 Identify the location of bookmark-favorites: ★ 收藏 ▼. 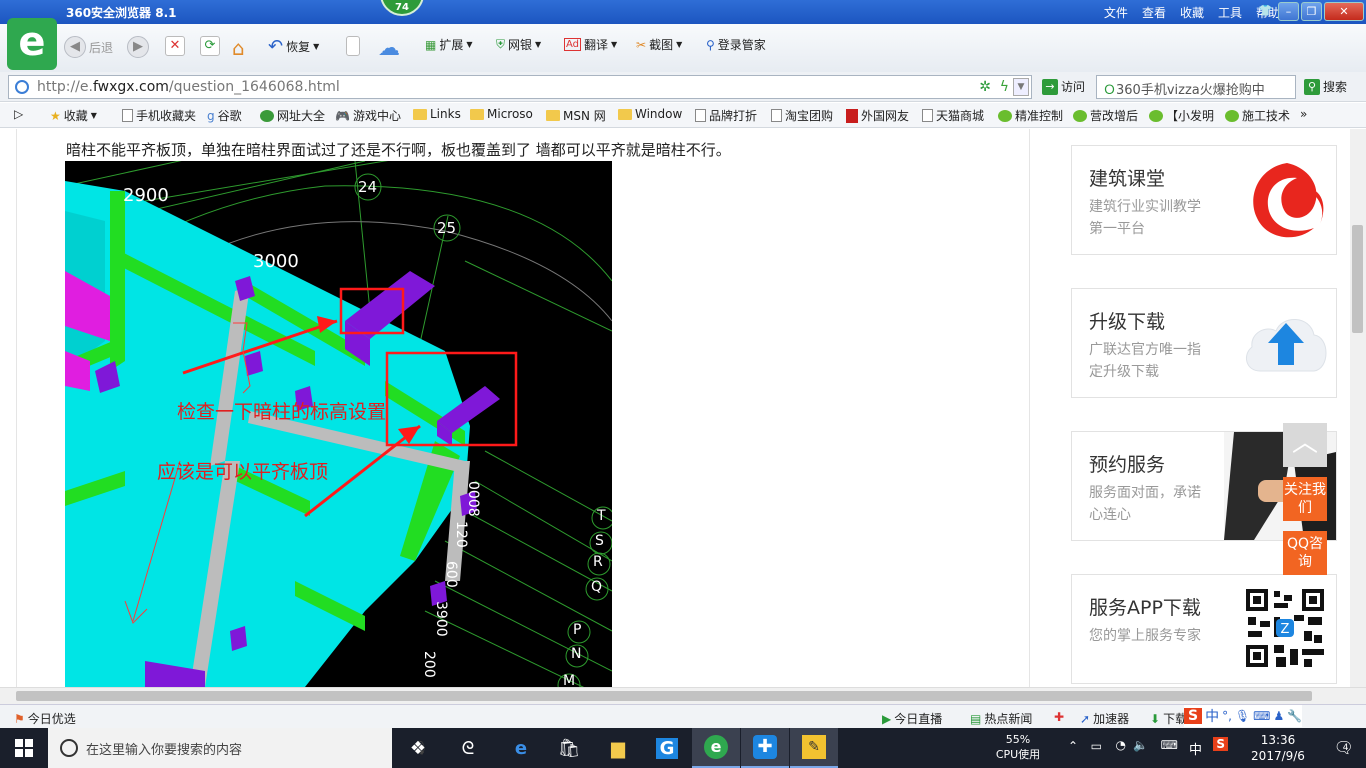
(73, 115).